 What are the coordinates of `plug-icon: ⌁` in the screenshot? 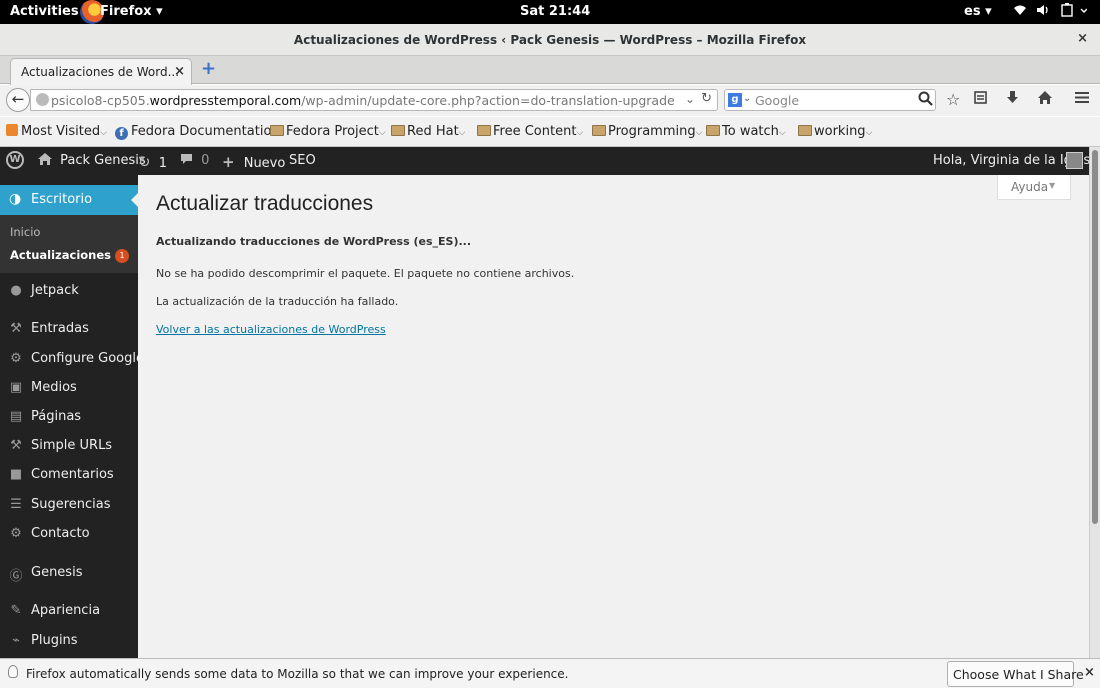 It's located at (16, 640).